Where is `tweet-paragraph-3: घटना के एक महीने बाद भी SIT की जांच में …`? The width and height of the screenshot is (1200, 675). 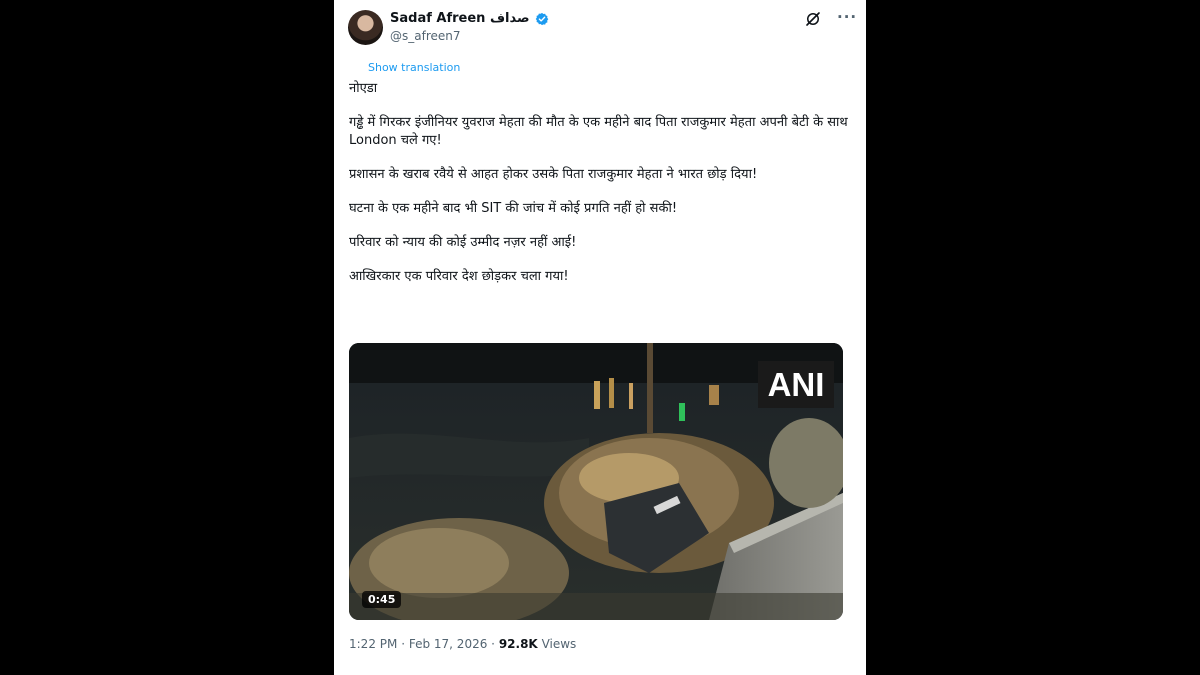
tweet-paragraph-3: घटना के एक महीने बाद भी SIT की जांच में … is located at coordinates (513, 208).